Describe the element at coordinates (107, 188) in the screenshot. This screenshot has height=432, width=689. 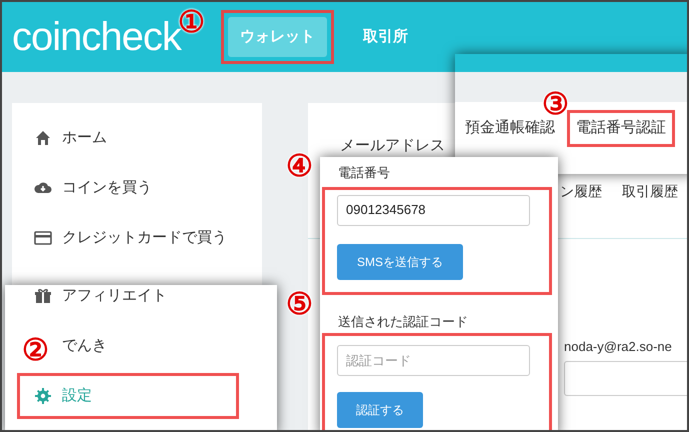
I see `sidebar-item: コインを買う` at that location.